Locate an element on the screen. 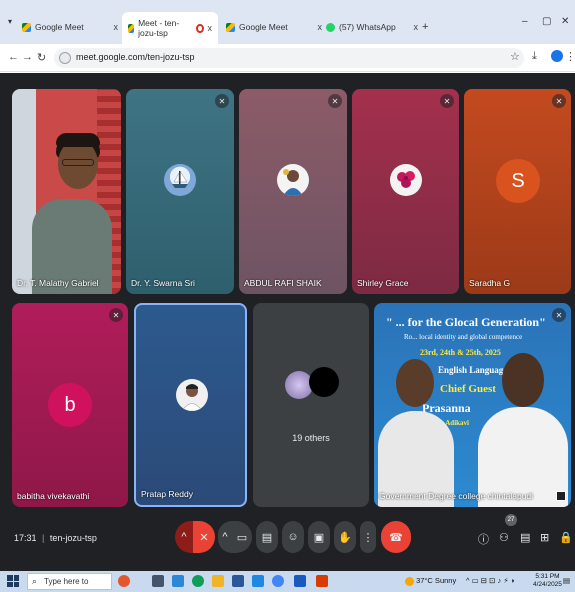 The height and width of the screenshot is (592, 575). participant-tile-saradha: ✕ S Saradha G is located at coordinates (517, 191).